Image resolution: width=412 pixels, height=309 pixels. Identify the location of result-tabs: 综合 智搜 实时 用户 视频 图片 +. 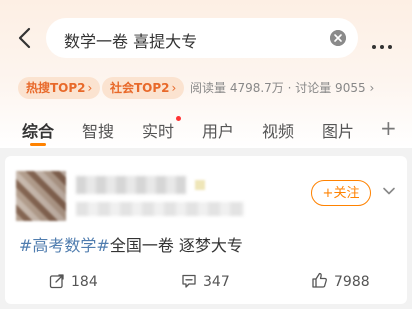
(206, 131).